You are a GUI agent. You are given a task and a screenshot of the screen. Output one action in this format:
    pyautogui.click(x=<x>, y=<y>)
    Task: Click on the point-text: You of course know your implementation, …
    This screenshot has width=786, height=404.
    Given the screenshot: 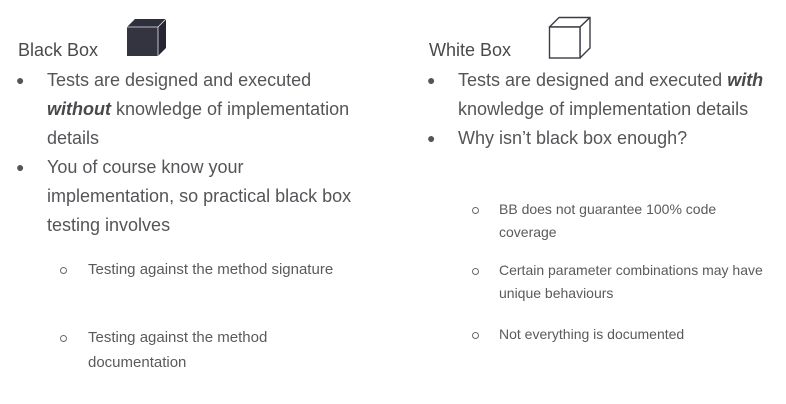 What is the action you would take?
    pyautogui.click(x=199, y=196)
    